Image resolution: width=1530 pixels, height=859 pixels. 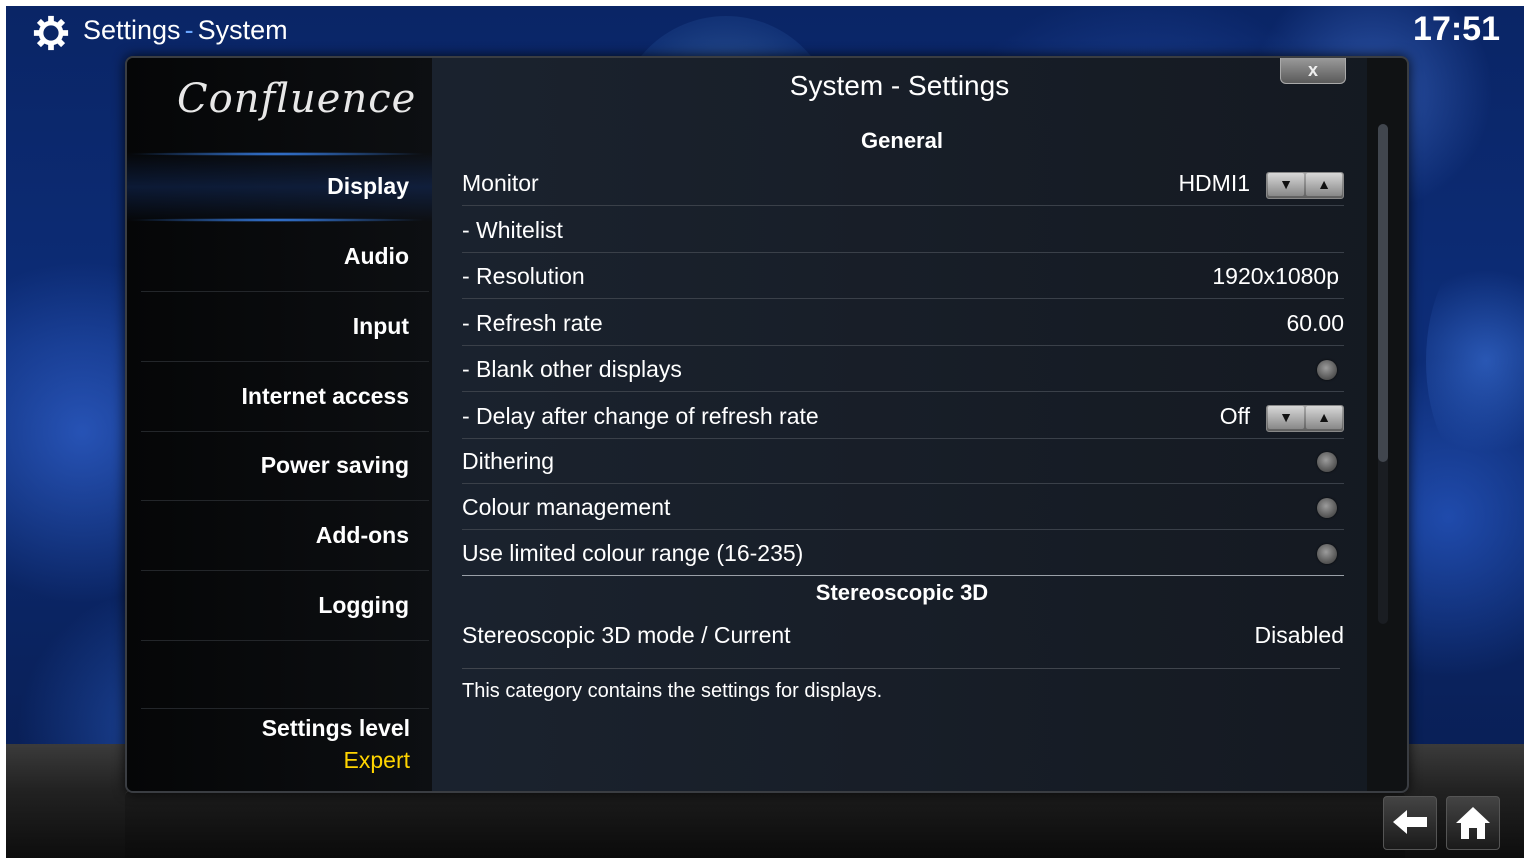 I want to click on setting-label: Stereoscopic 3D mode / Current, so click(x=626, y=635).